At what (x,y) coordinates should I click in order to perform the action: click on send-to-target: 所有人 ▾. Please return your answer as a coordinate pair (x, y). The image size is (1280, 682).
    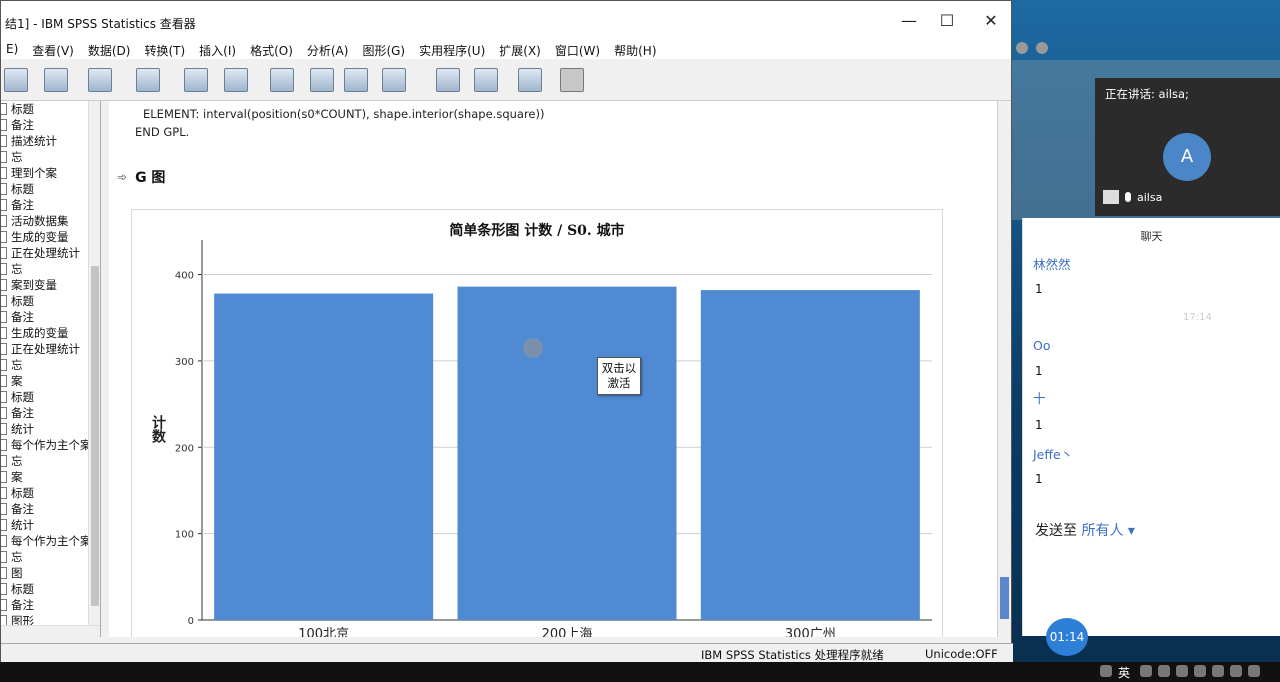
    Looking at the image, I should click on (1107, 531).